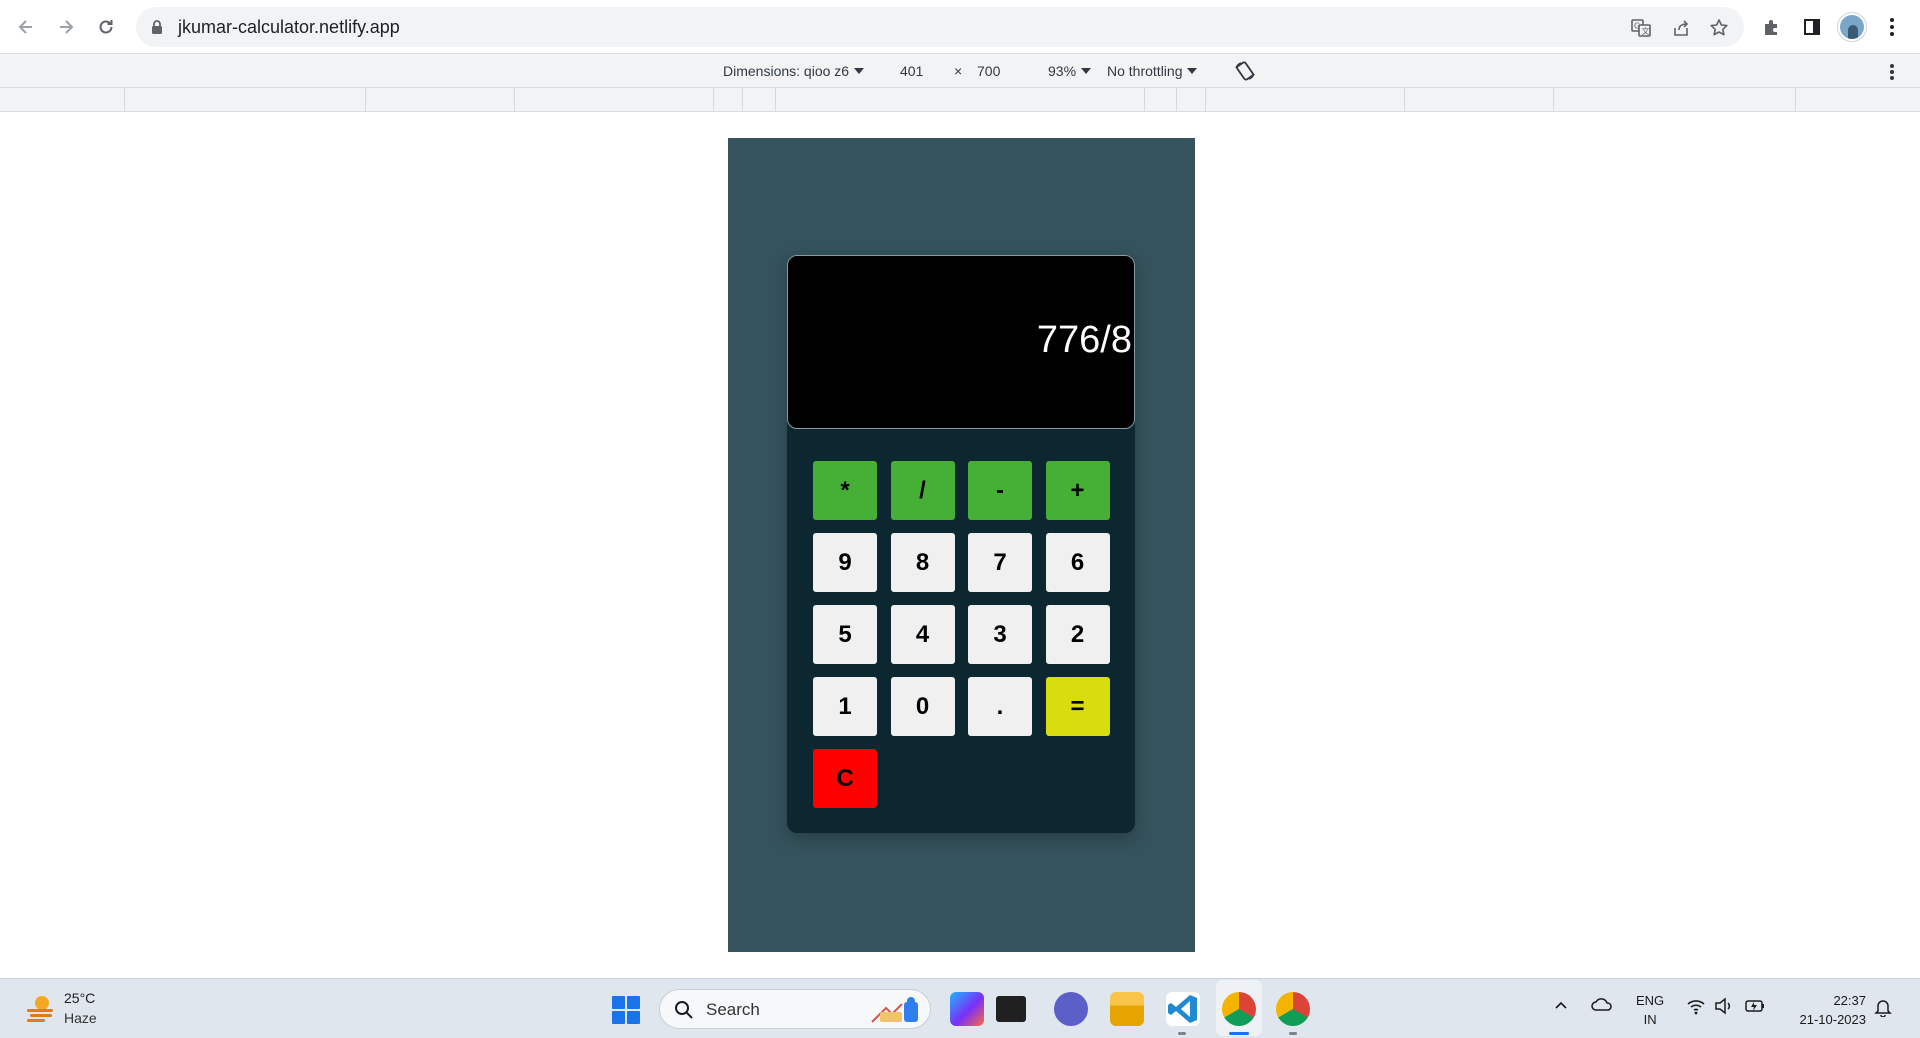 This screenshot has height=1038, width=1920. Describe the element at coordinates (1000, 562) in the screenshot. I see `key-7-button: 7` at that location.